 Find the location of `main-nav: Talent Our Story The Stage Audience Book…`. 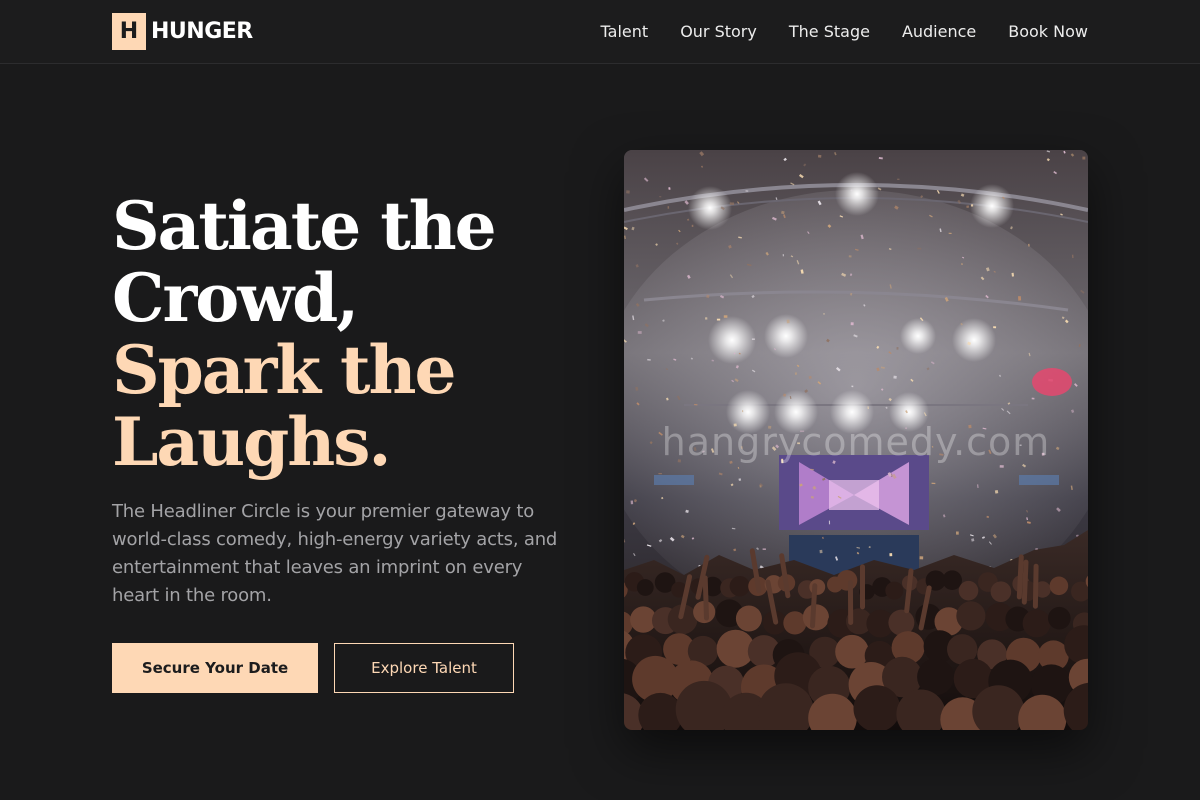

main-nav: Talent Our Story The Stage Audience Book… is located at coordinates (828, 31).